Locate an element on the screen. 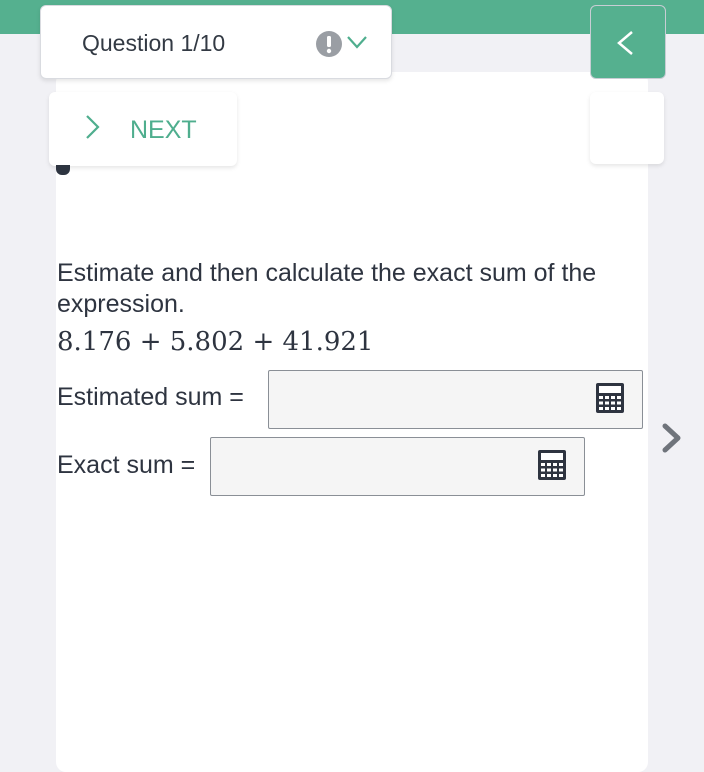 The image size is (704, 772). side-panel-tab is located at coordinates (627, 128).